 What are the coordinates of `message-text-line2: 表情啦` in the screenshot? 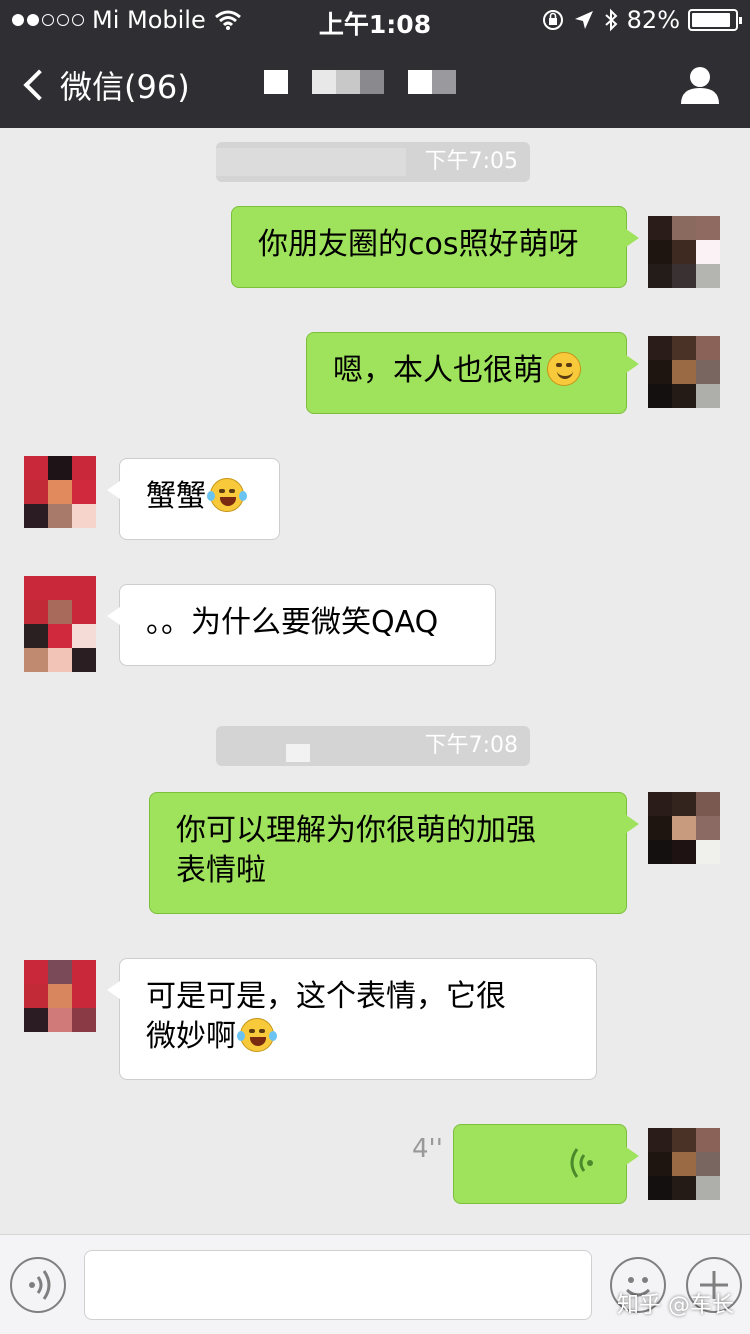 It's located at (221, 870).